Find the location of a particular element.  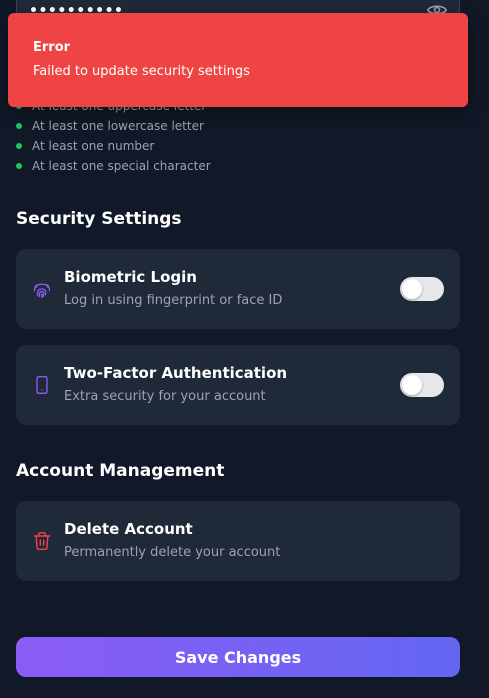

requirement-item: At least one special character is located at coordinates (113, 166).